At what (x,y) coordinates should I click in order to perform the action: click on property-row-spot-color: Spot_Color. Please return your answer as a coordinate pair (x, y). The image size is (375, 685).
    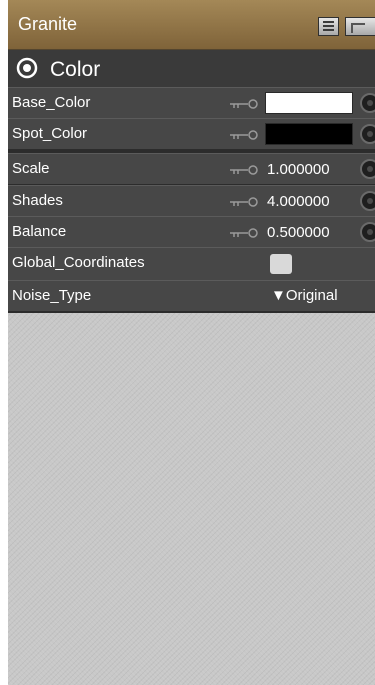
    Looking at the image, I should click on (191, 133).